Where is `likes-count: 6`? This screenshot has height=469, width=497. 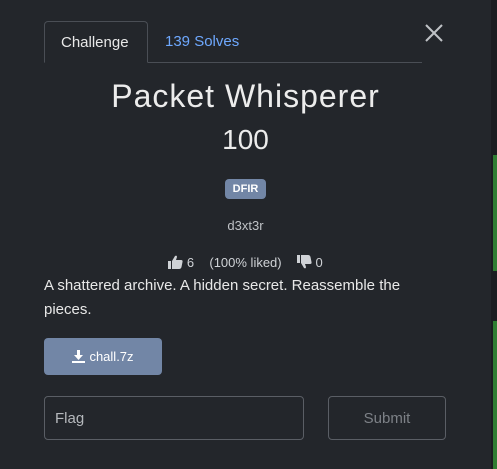
likes-count: 6 is located at coordinates (190, 262).